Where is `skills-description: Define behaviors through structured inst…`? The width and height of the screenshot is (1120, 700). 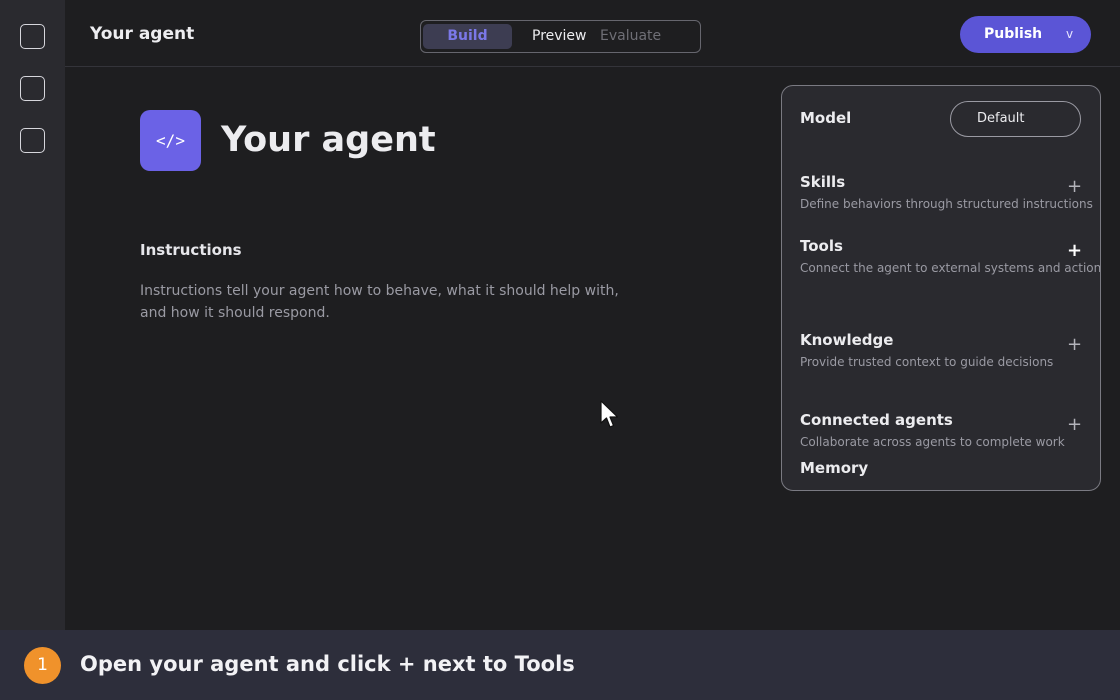 skills-description: Define behaviors through structured inst… is located at coordinates (946, 204).